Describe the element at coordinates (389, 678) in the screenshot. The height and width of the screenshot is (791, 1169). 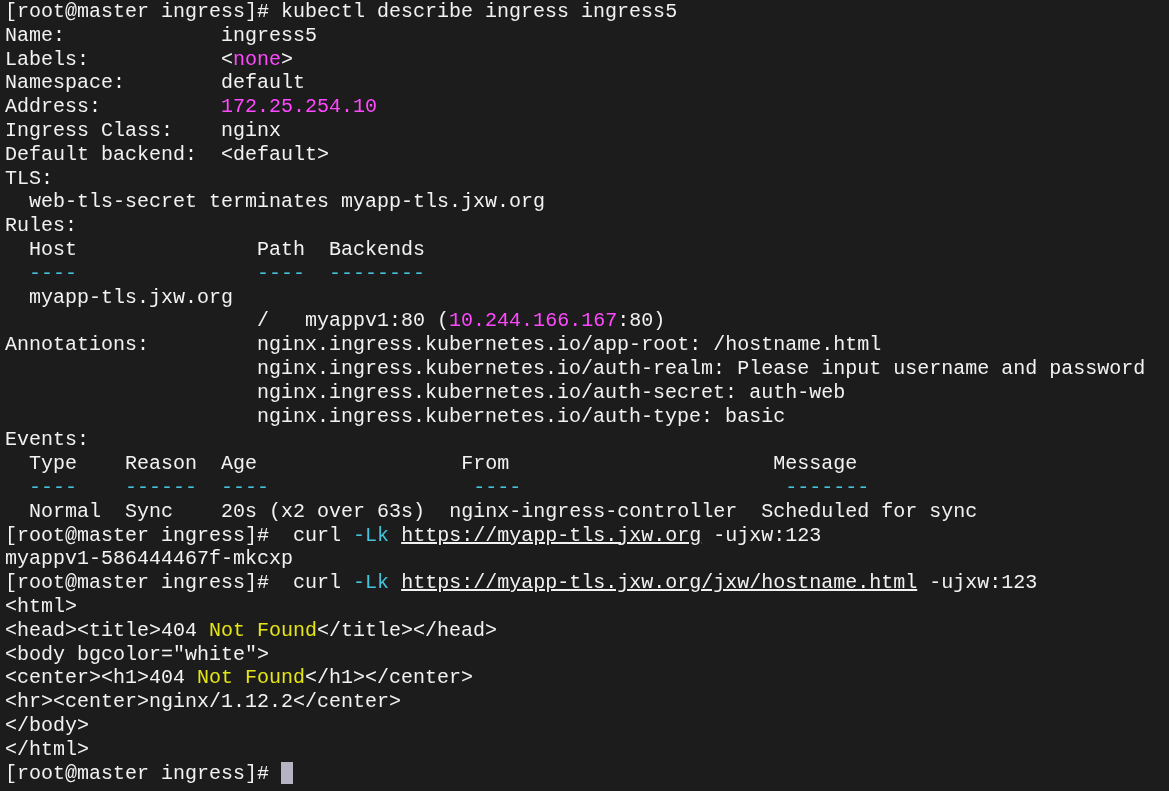
I see `output-text: </h1></center>` at that location.